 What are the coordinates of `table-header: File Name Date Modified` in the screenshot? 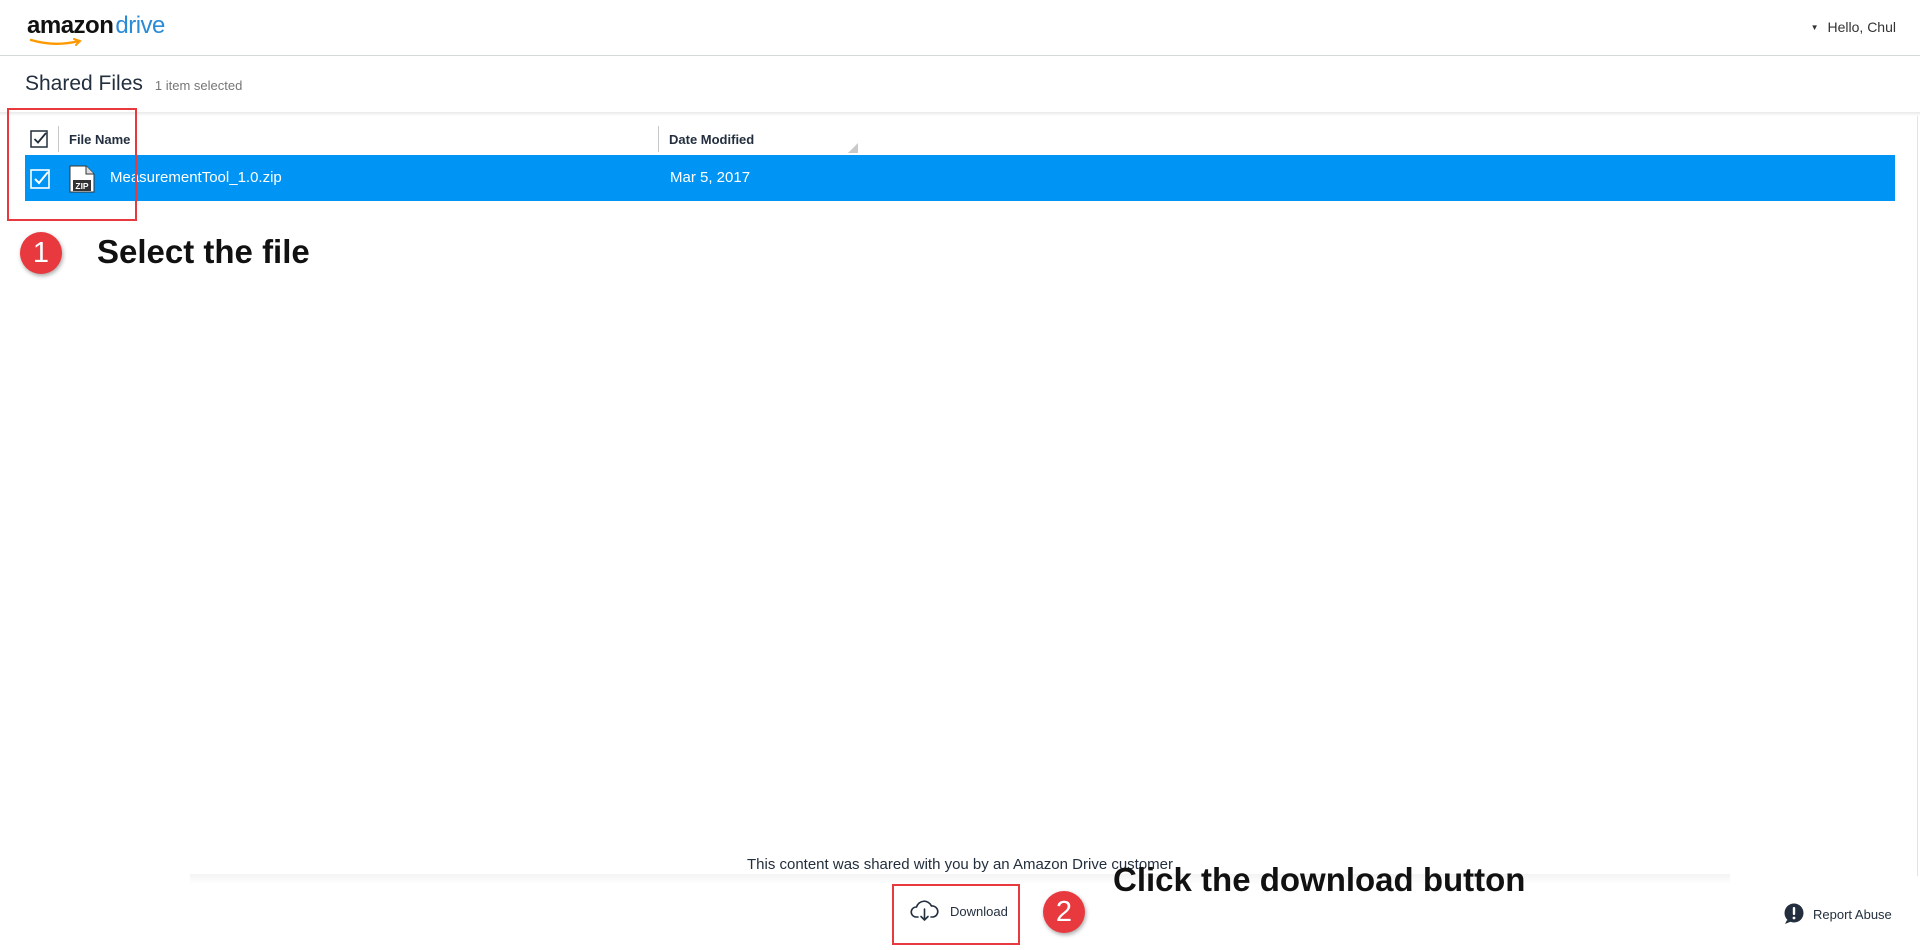 It's located at (960, 138).